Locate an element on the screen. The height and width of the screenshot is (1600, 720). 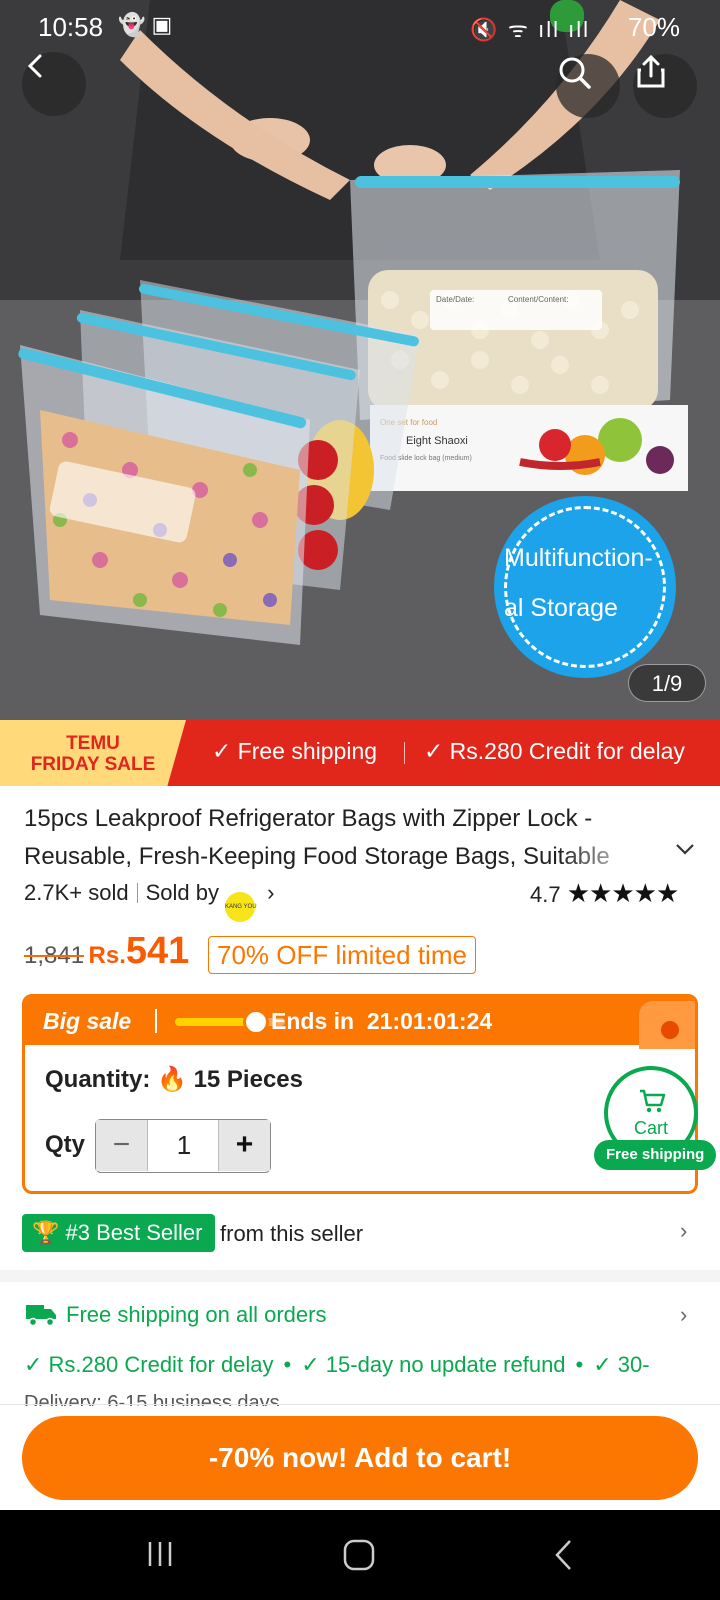
cart-free-shipping-badge: Free shipping is located at coordinates (655, 1155).